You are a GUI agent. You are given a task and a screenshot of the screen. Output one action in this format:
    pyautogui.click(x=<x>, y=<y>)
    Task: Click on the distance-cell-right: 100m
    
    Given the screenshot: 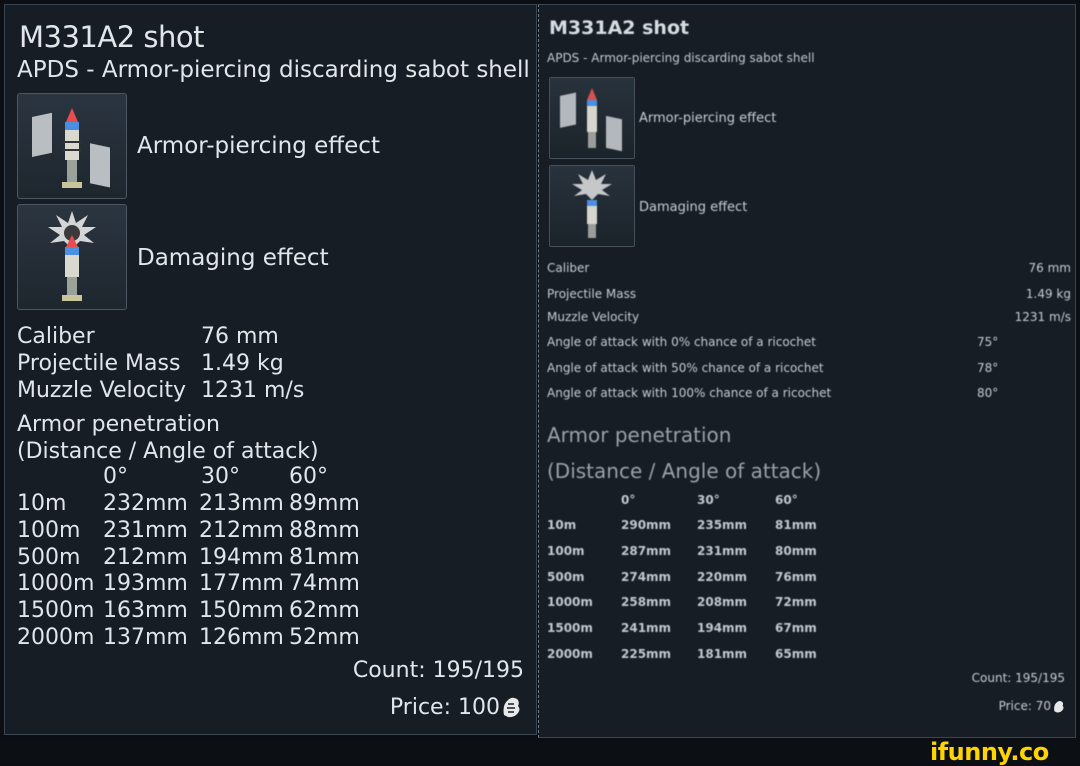 What is the action you would take?
    pyautogui.click(x=566, y=550)
    